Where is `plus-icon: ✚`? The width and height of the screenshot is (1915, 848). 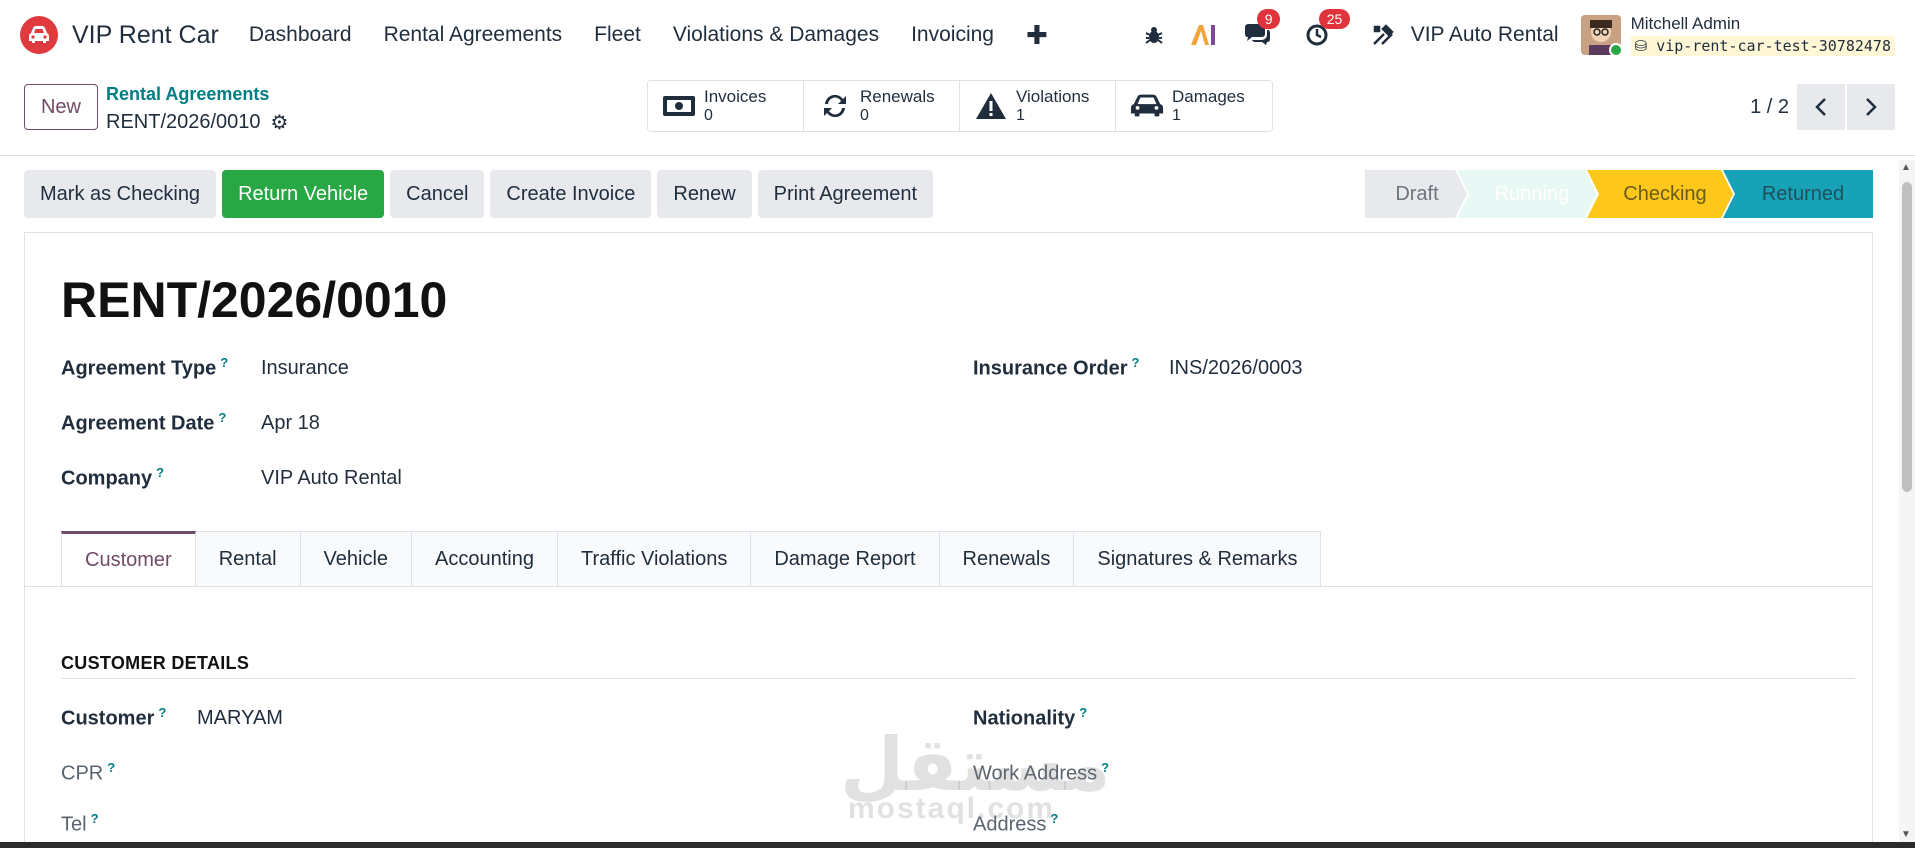
plus-icon: ✚ is located at coordinates (1037, 35).